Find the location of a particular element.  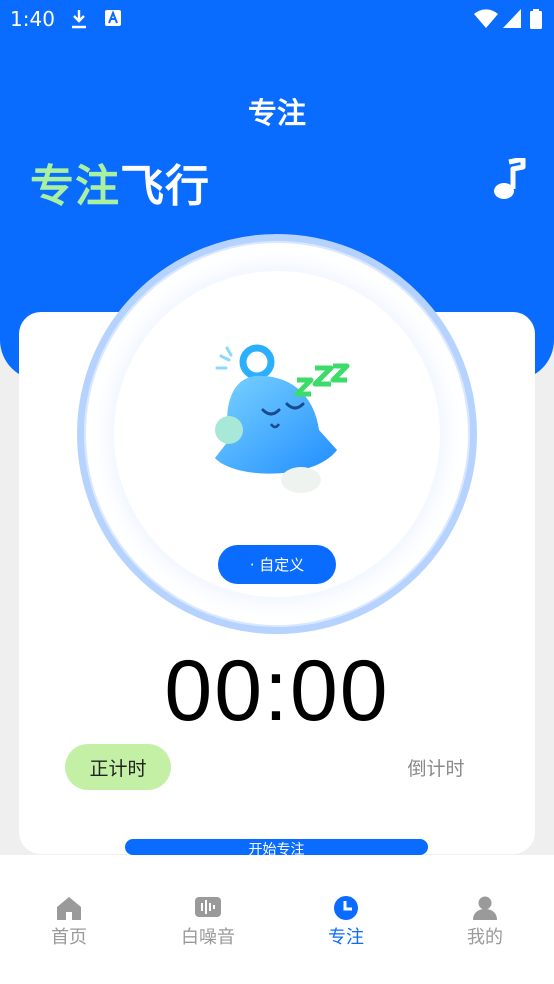

tab-mine-label: 我的 is located at coordinates (485, 937).